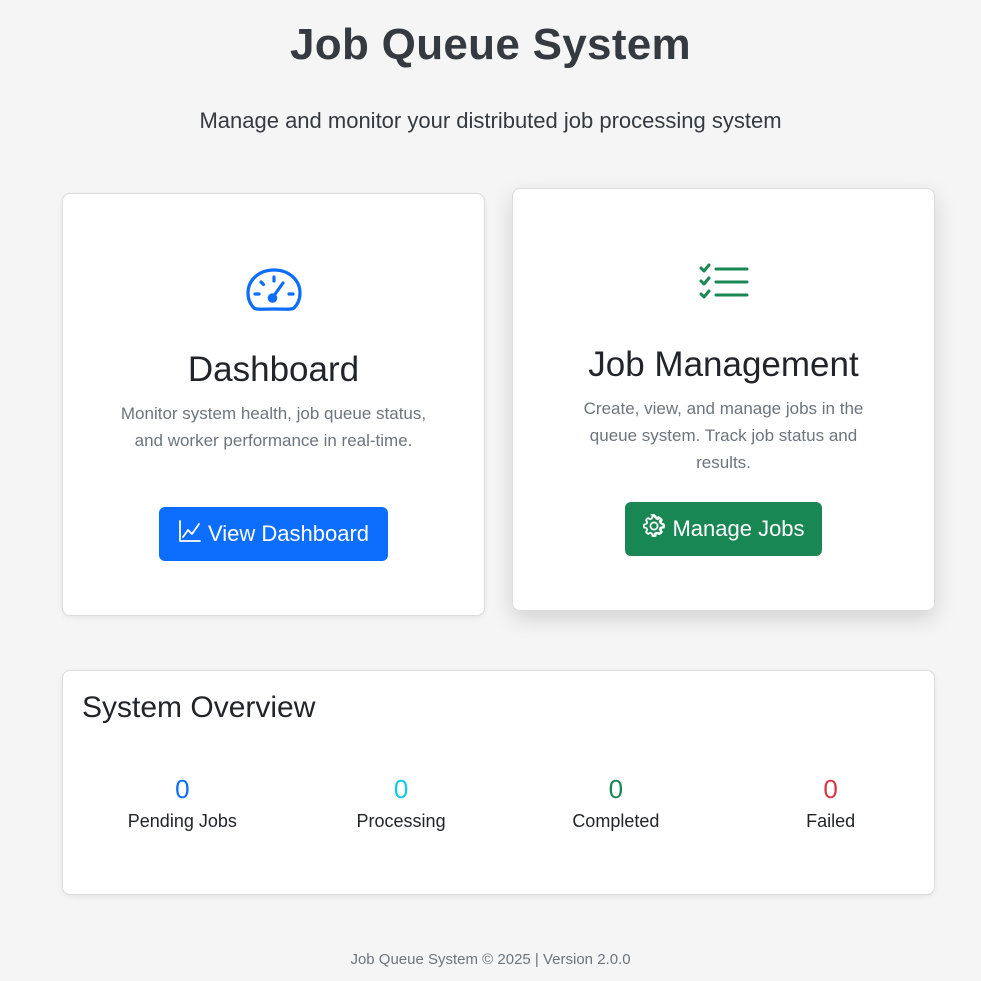 This screenshot has height=981, width=981. I want to click on stat-processing: 0 Processing, so click(397, 801).